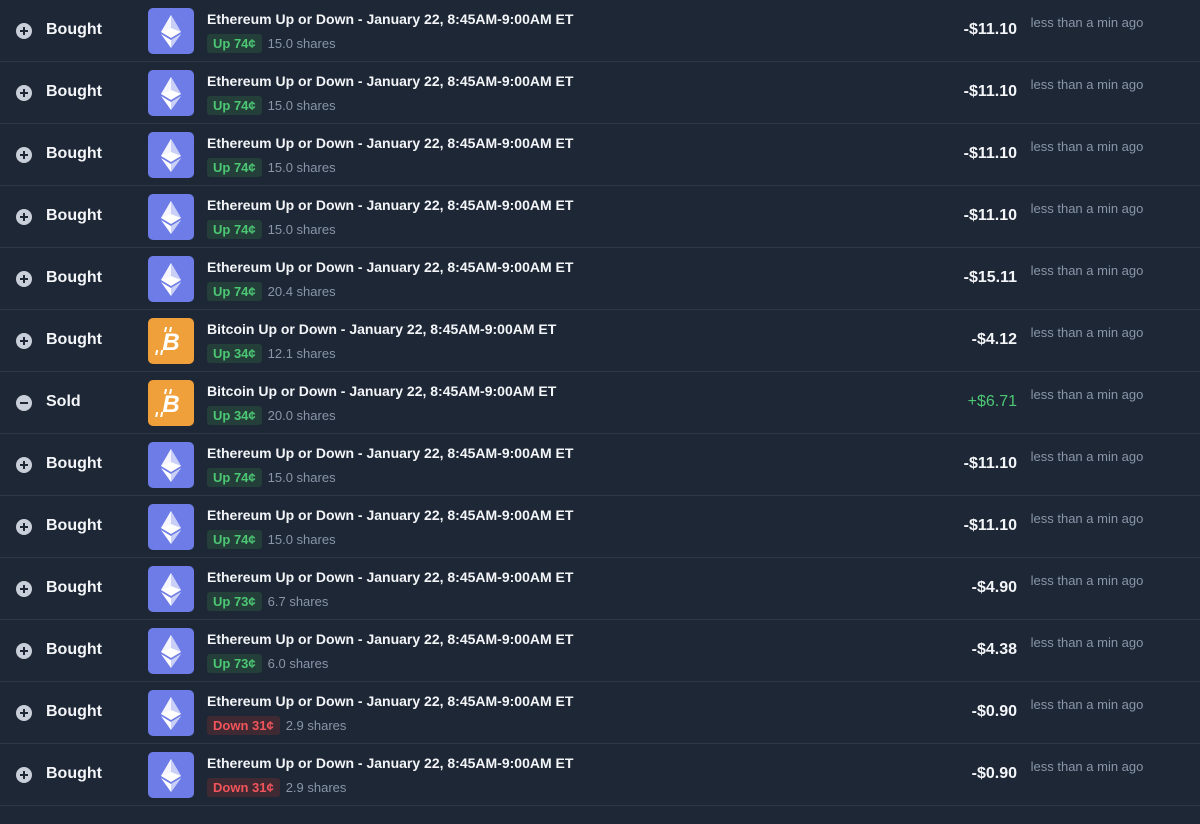 This screenshot has height=824, width=1200. Describe the element at coordinates (994, 587) in the screenshot. I see `amount-value: -$4.90` at that location.